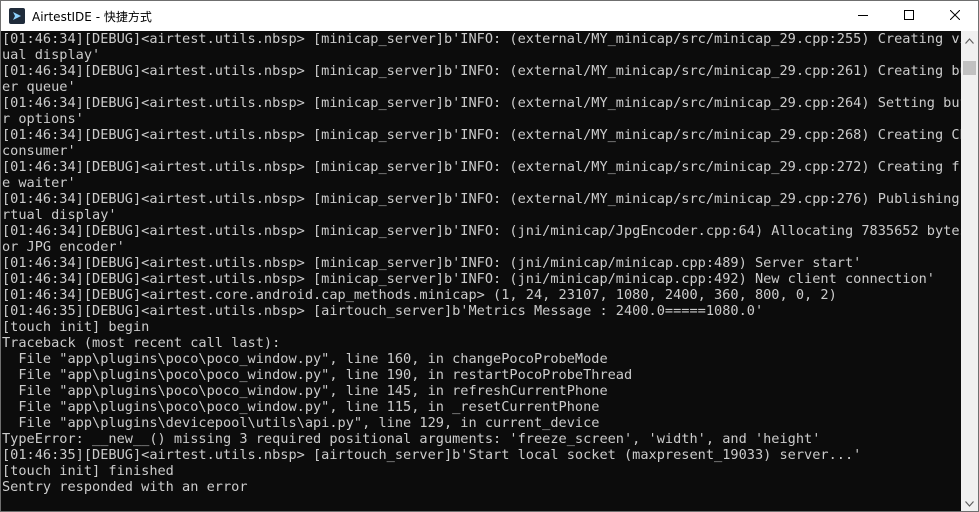  I want to click on console-line: [touch init] begin, so click(76, 327).